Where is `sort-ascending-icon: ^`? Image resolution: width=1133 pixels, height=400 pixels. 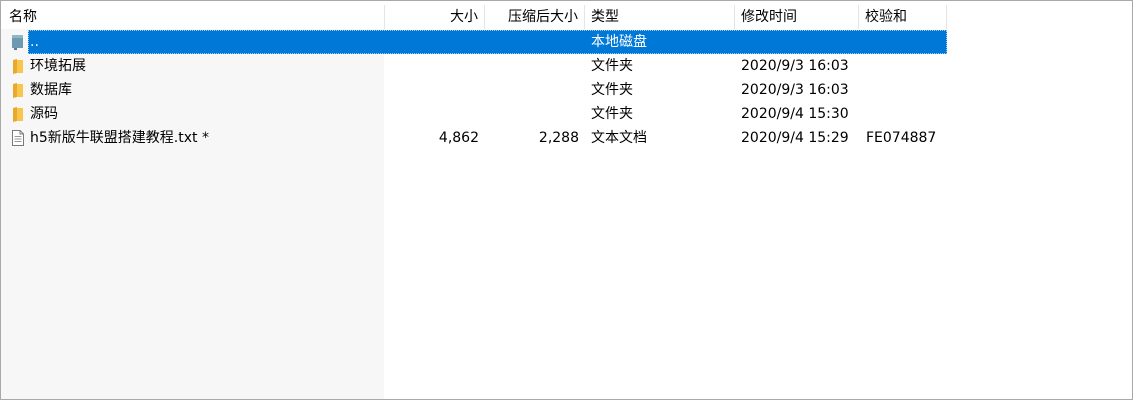
sort-ascending-icon: ^ is located at coordinates (191, 8).